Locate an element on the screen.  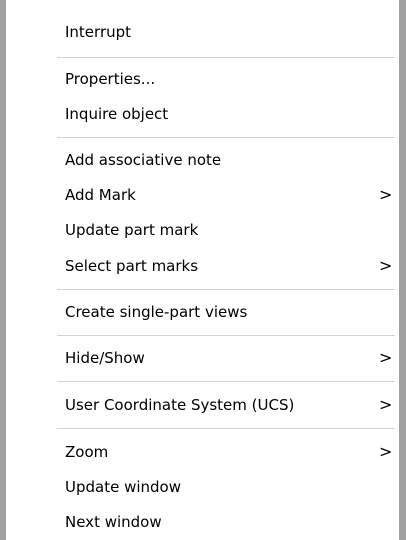
menu-item-user-coordinate-system: User Coordinate System (UCS) > is located at coordinates (202, 405).